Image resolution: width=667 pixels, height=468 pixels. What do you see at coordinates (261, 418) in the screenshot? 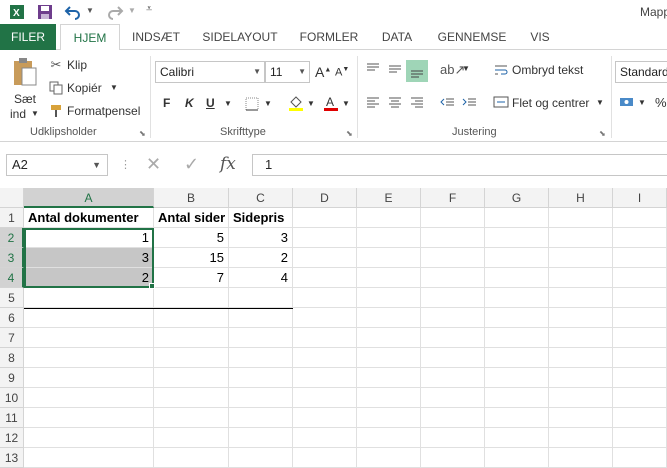
I see `cell-c11` at bounding box center [261, 418].